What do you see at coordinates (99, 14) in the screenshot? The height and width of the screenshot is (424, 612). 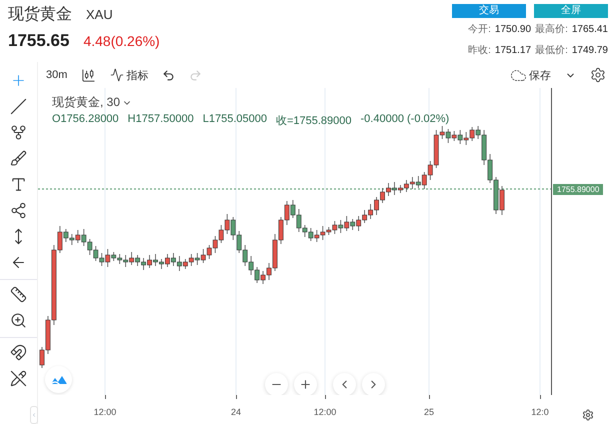 I see `instrument-symbol: XAU` at bounding box center [99, 14].